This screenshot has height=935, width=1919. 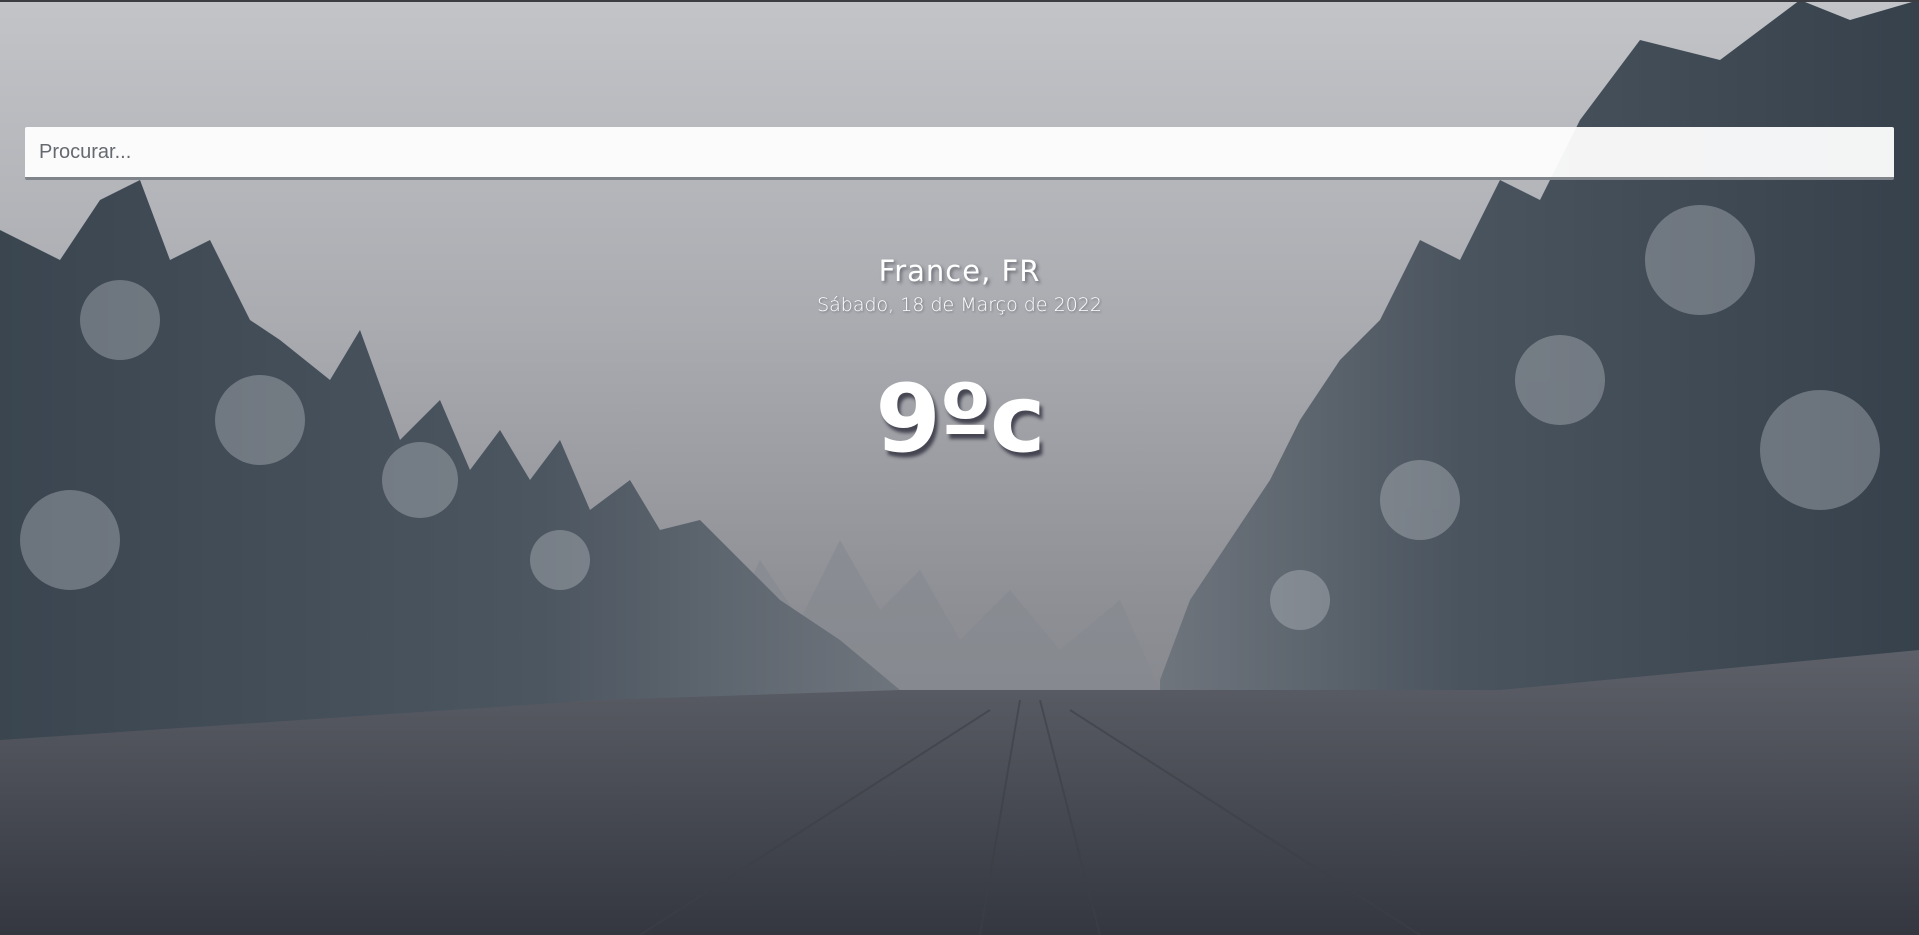 I want to click on date-label: Sábado, 18 de Março de 2022, so click(x=959, y=305).